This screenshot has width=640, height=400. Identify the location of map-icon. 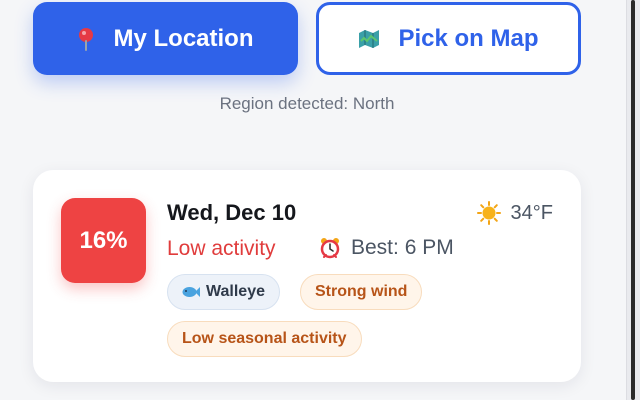
(369, 39).